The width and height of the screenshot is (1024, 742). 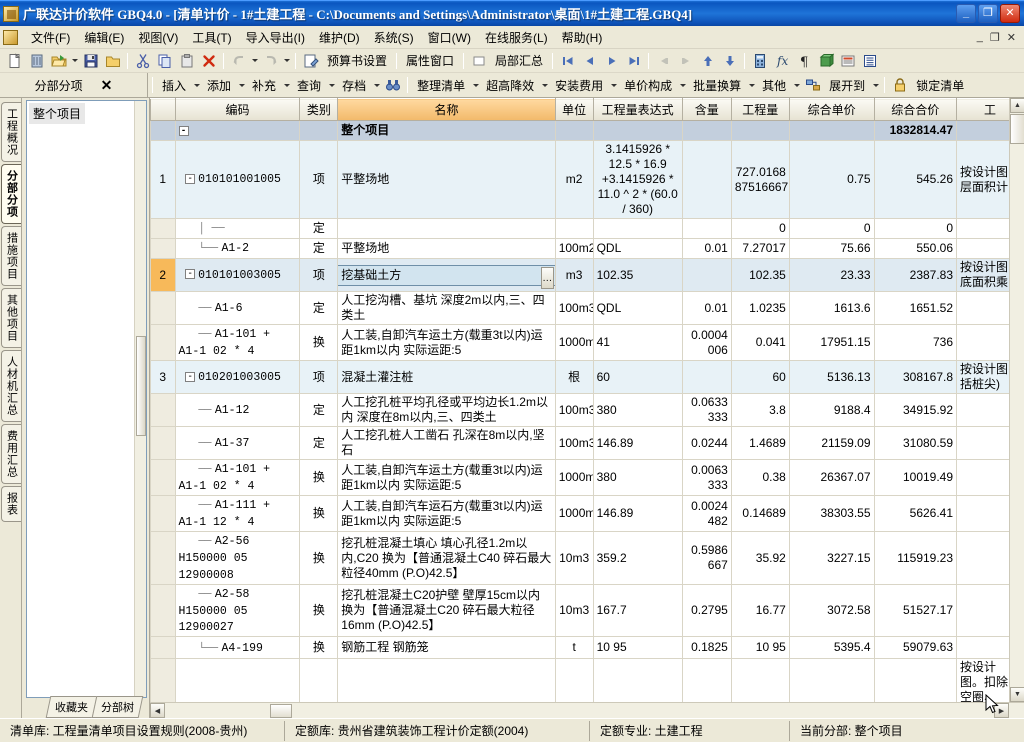 What do you see at coordinates (1011, 37) in the screenshot?
I see `mdi-close-button: ✕` at bounding box center [1011, 37].